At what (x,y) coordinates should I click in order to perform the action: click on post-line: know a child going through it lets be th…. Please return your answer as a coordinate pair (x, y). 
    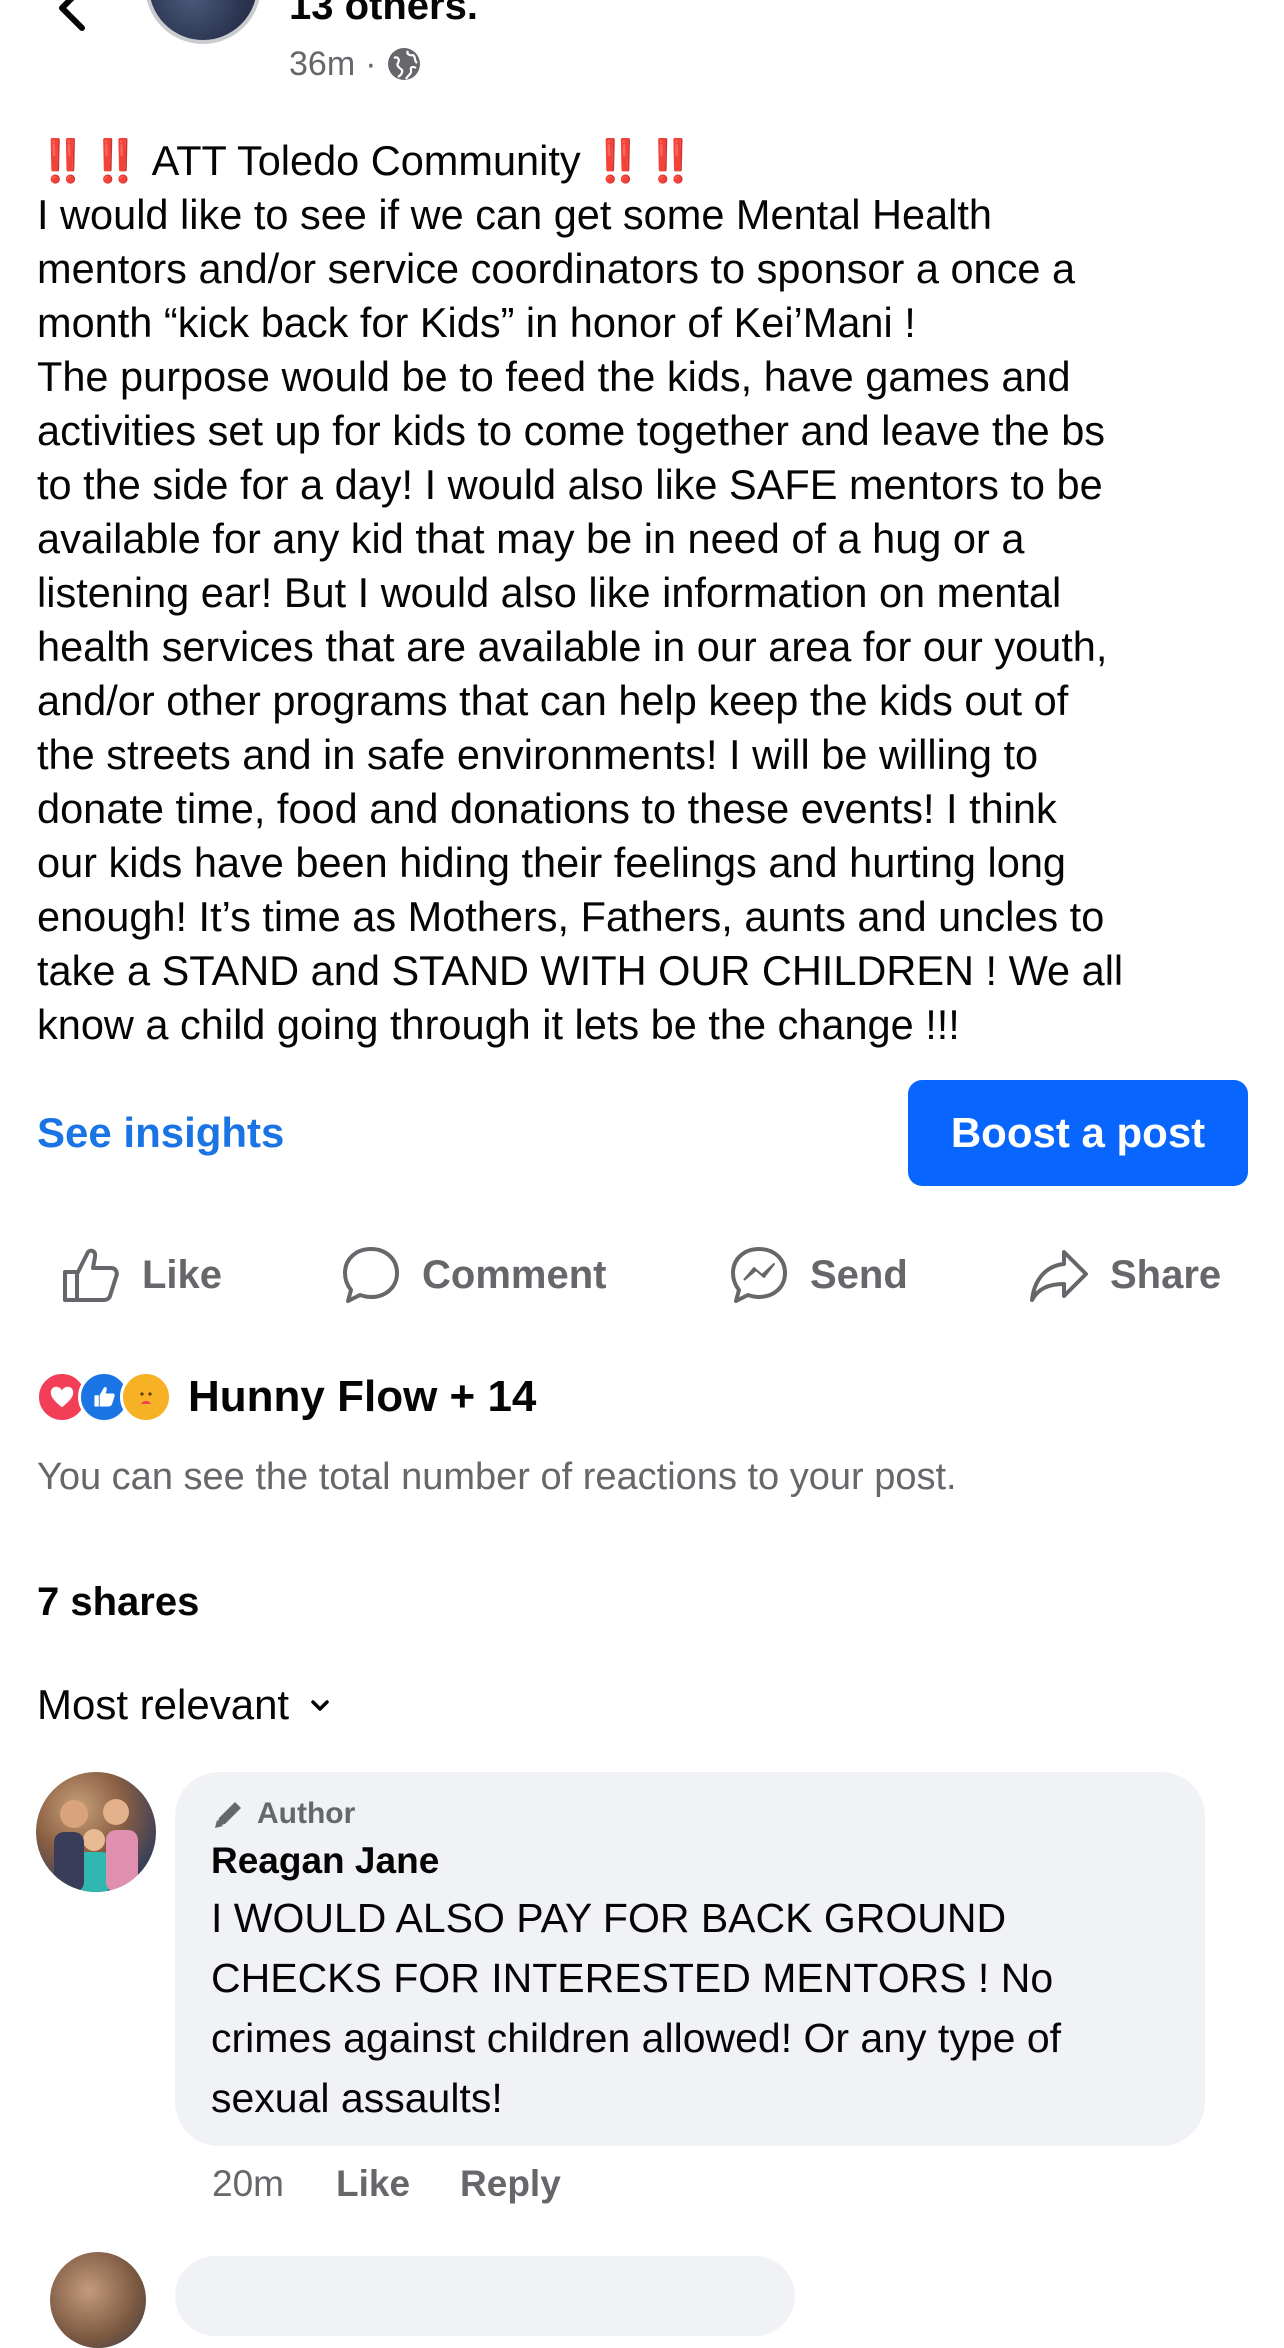
    Looking at the image, I should click on (498, 1024).